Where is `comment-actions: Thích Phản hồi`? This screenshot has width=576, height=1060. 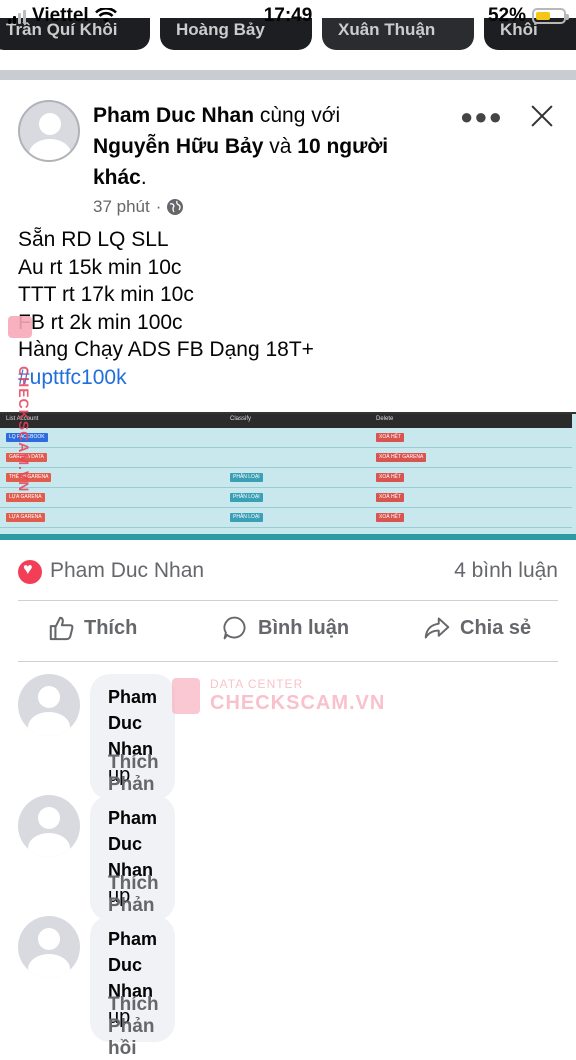
comment-actions: Thích Phản hồi is located at coordinates (145, 1027).